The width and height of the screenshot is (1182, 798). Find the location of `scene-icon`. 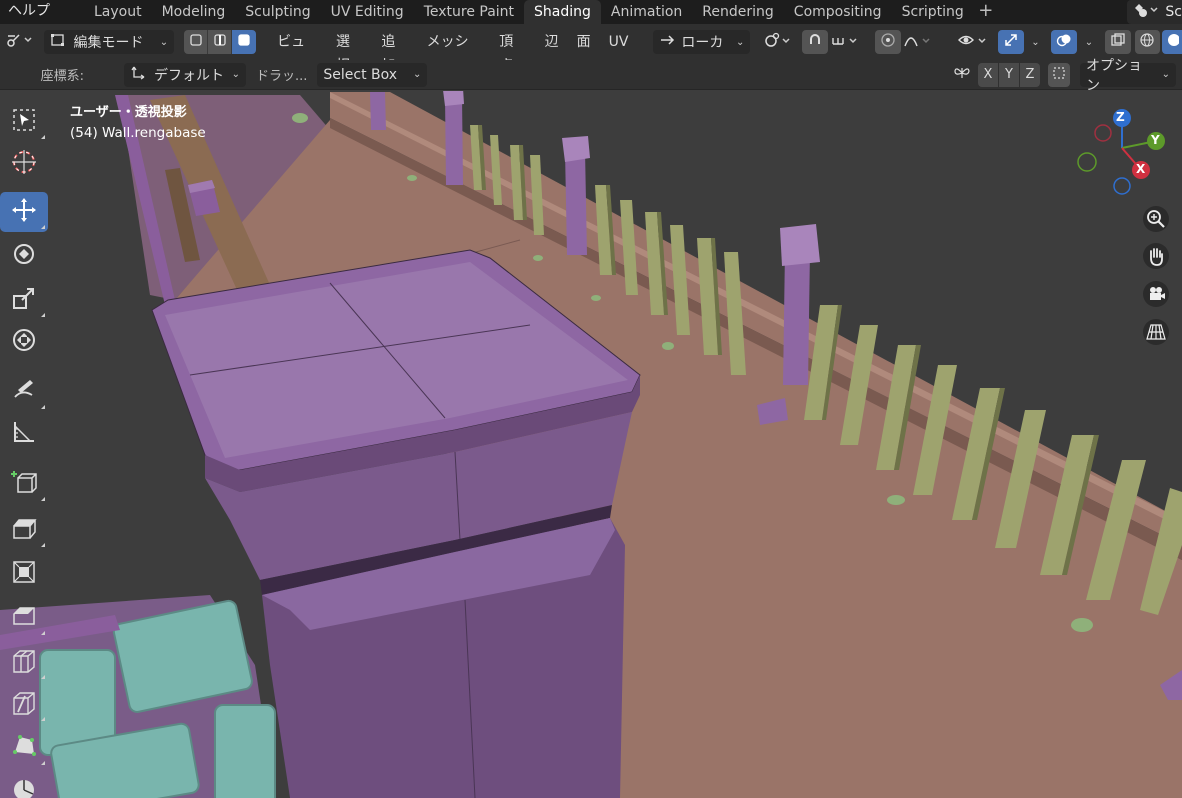

scene-icon is located at coordinates (1147, 12).